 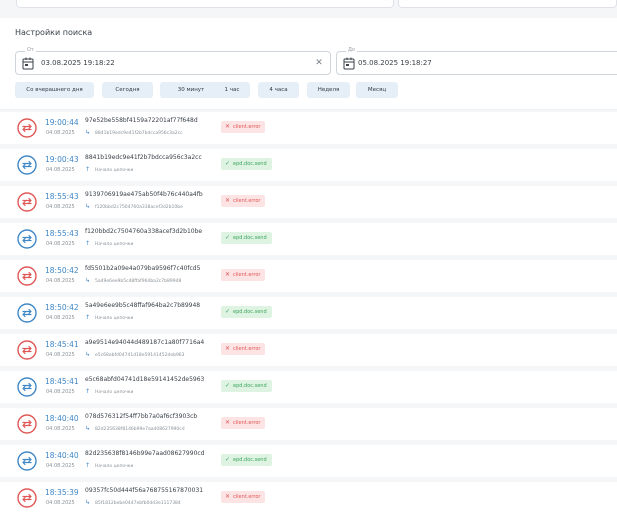 I want to click on date-from-field: От 03.08.2025 19:18:22 ✕, so click(x=173, y=61).